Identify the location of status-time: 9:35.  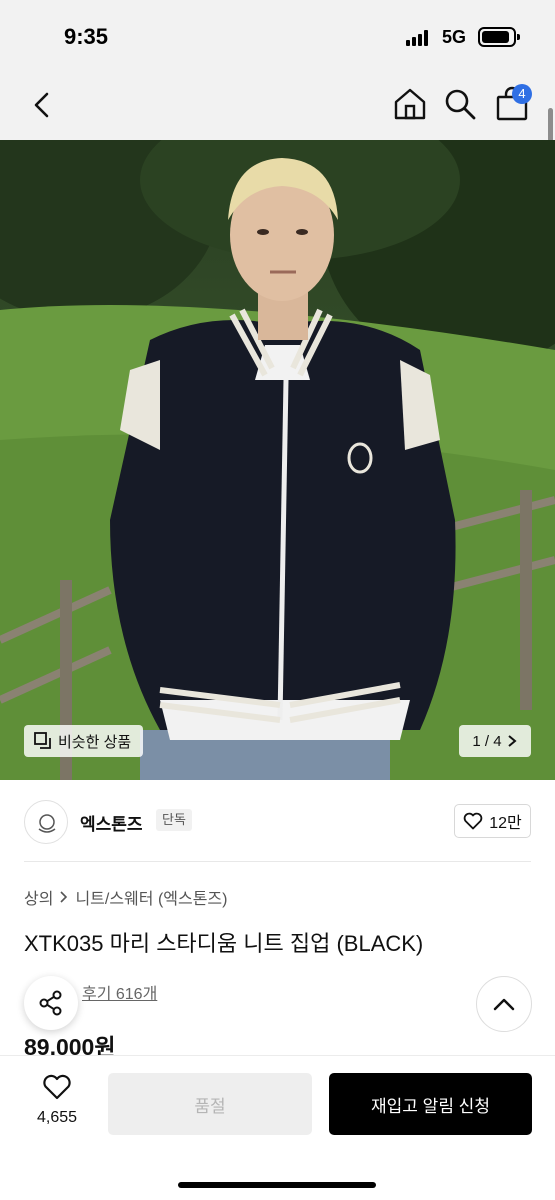
(86, 36).